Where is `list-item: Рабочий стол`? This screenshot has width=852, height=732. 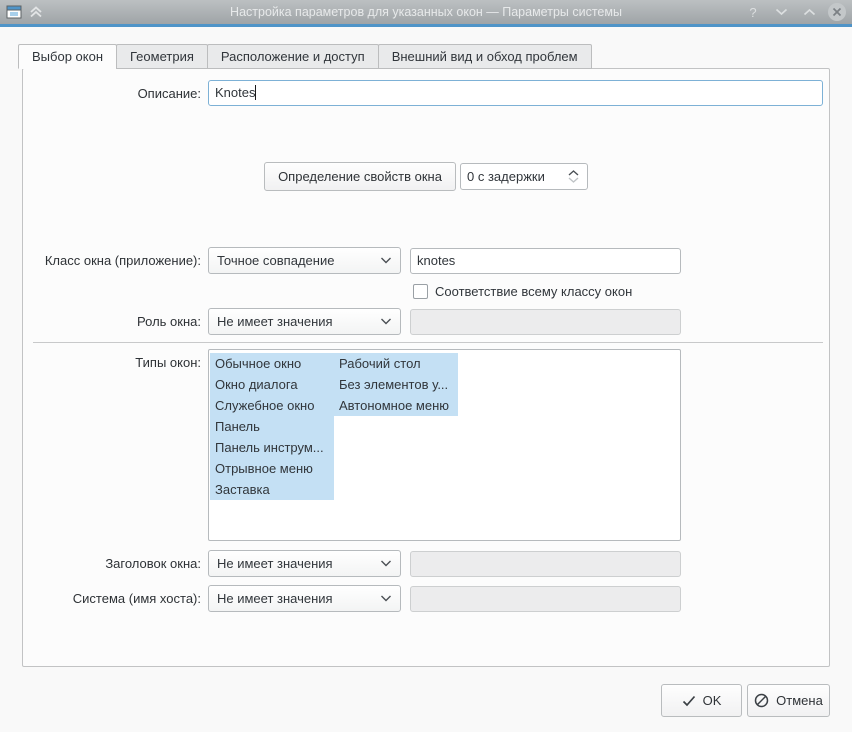
list-item: Рабочий стол is located at coordinates (396, 363).